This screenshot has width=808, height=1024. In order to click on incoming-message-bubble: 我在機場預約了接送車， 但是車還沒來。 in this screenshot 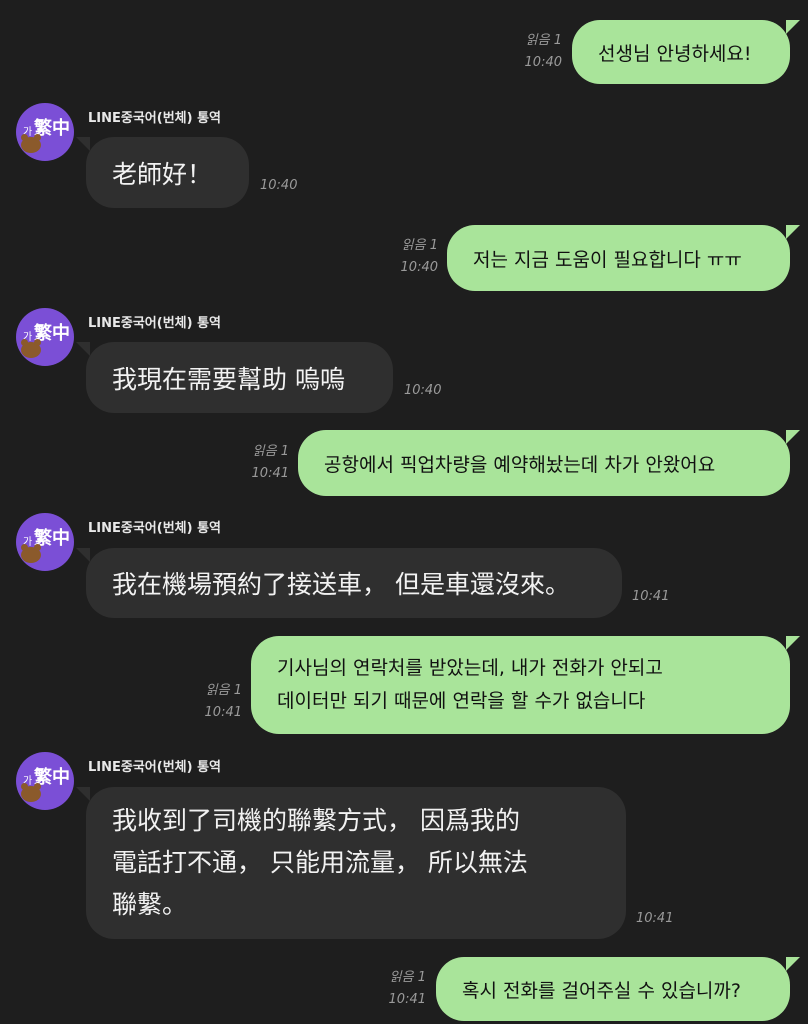, I will do `click(349, 583)`.